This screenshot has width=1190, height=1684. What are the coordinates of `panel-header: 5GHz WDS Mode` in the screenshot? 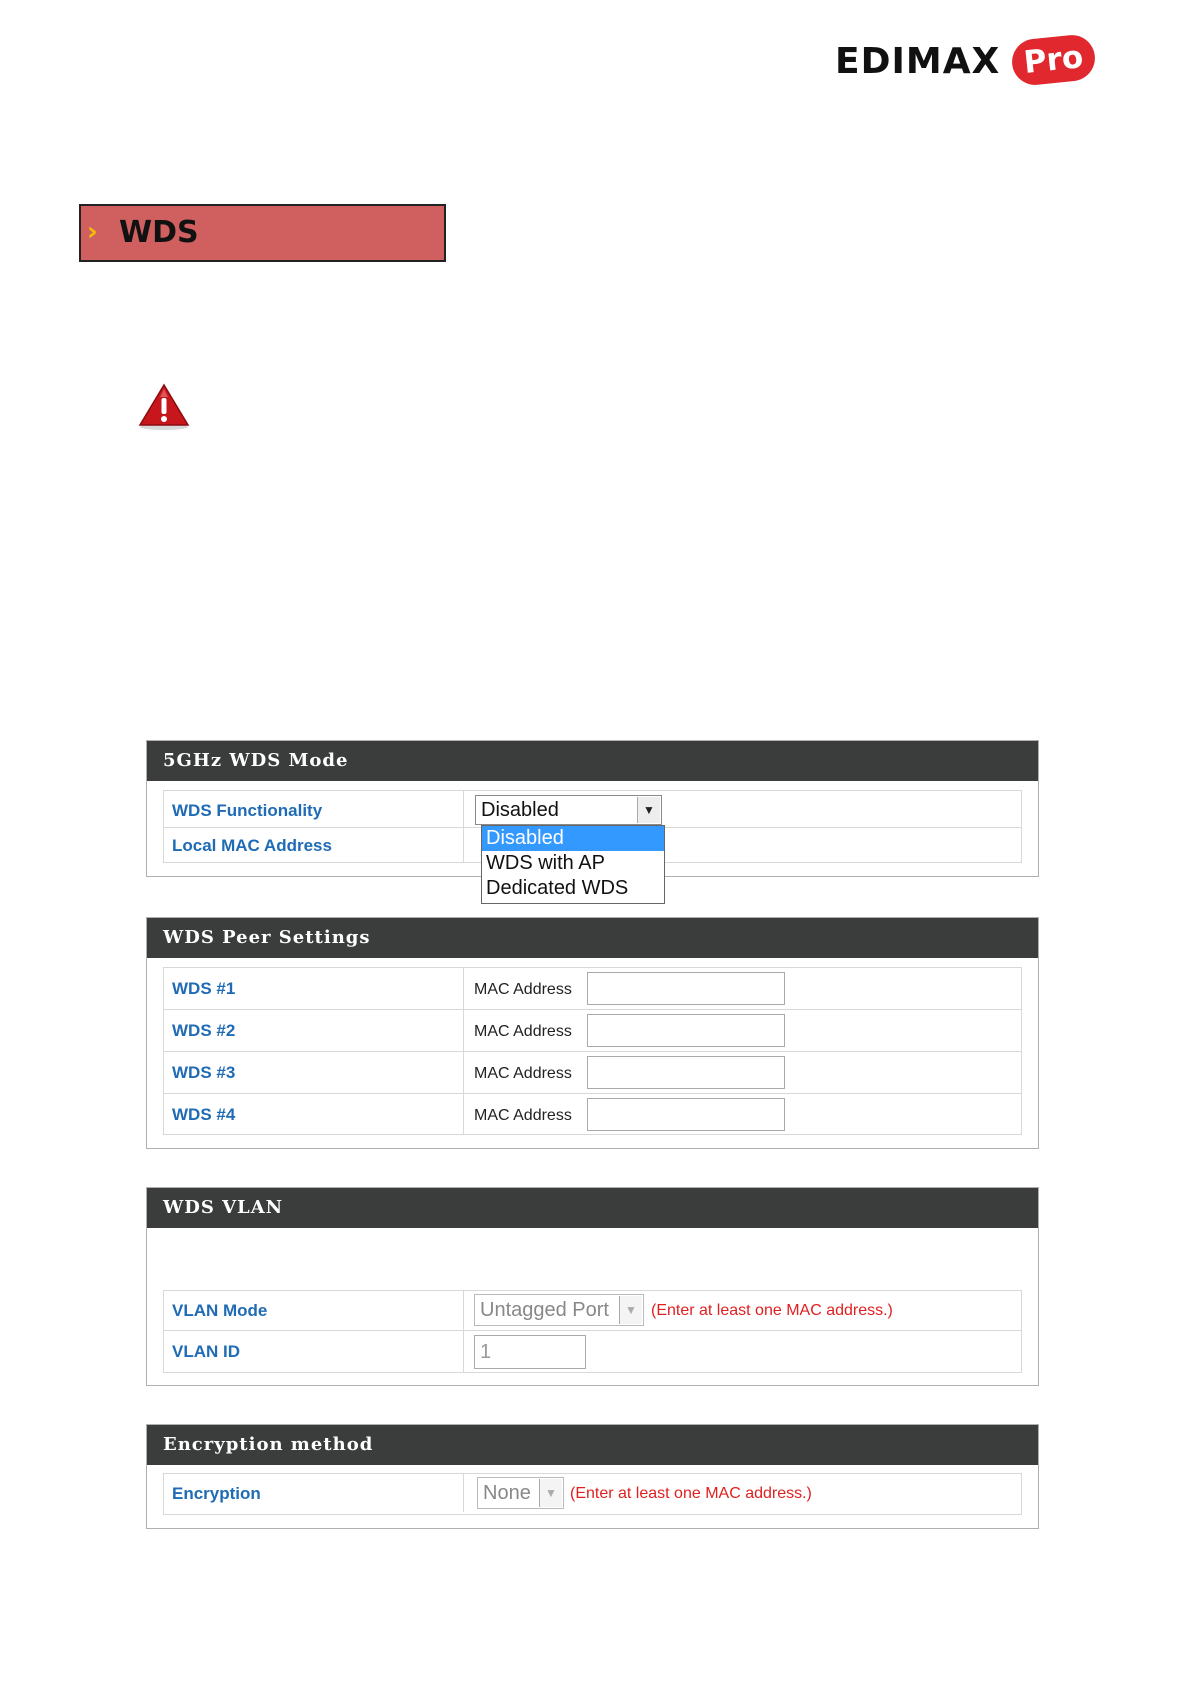 It's located at (592, 761).